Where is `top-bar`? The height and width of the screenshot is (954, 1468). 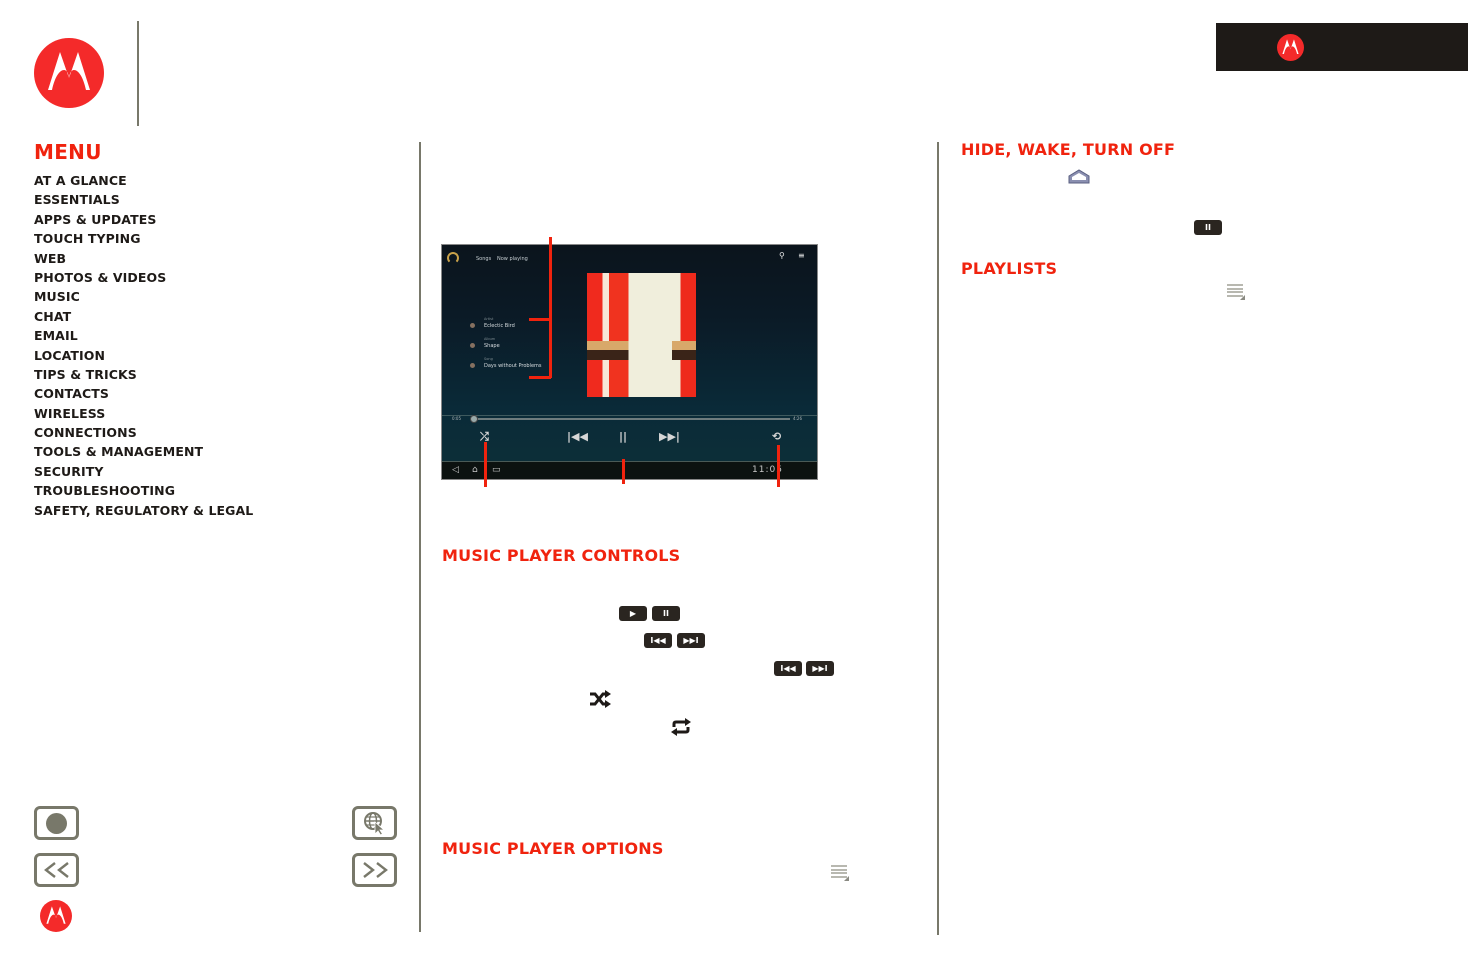
top-bar is located at coordinates (1342, 47).